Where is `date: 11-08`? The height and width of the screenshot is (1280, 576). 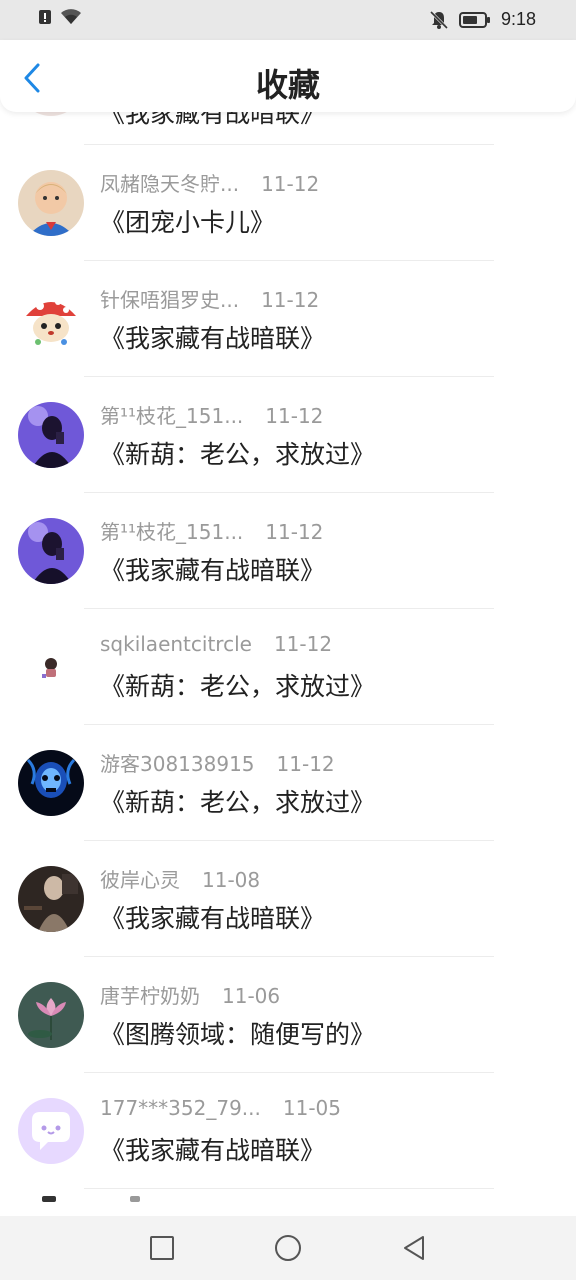 date: 11-08 is located at coordinates (231, 880).